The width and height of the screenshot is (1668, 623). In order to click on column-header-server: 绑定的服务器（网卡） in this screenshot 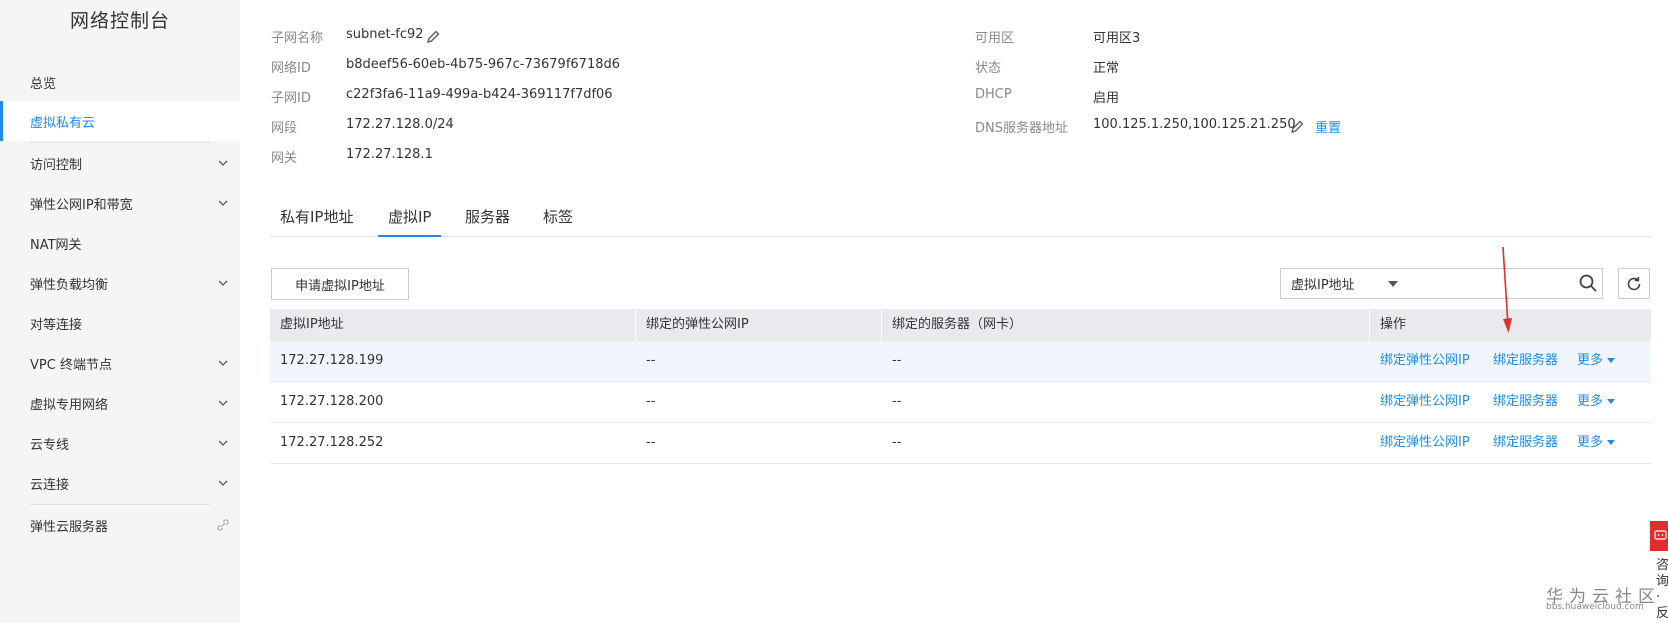, I will do `click(957, 324)`.